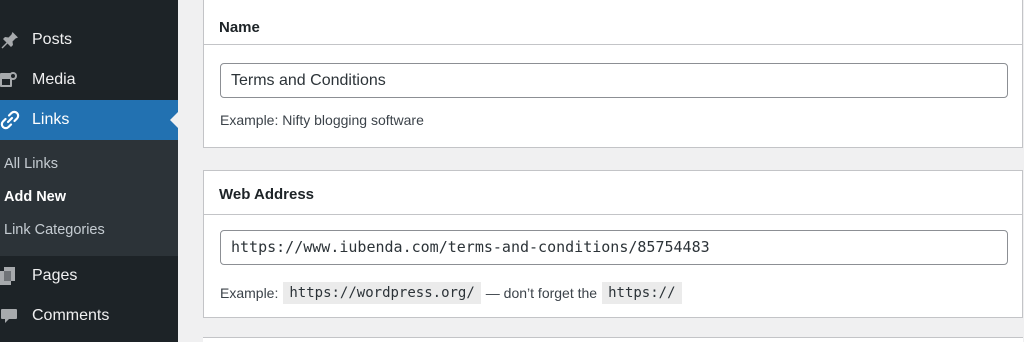  I want to click on menu-label-posts: Posts, so click(52, 39).